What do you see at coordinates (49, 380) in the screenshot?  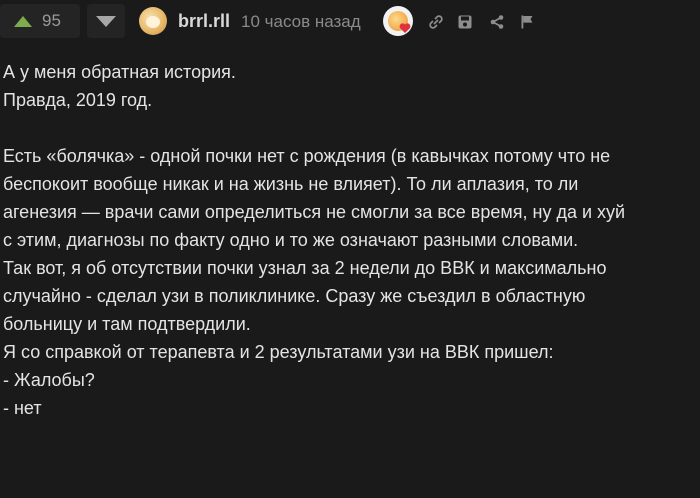 I see `comment-line: - Жалобы?` at bounding box center [49, 380].